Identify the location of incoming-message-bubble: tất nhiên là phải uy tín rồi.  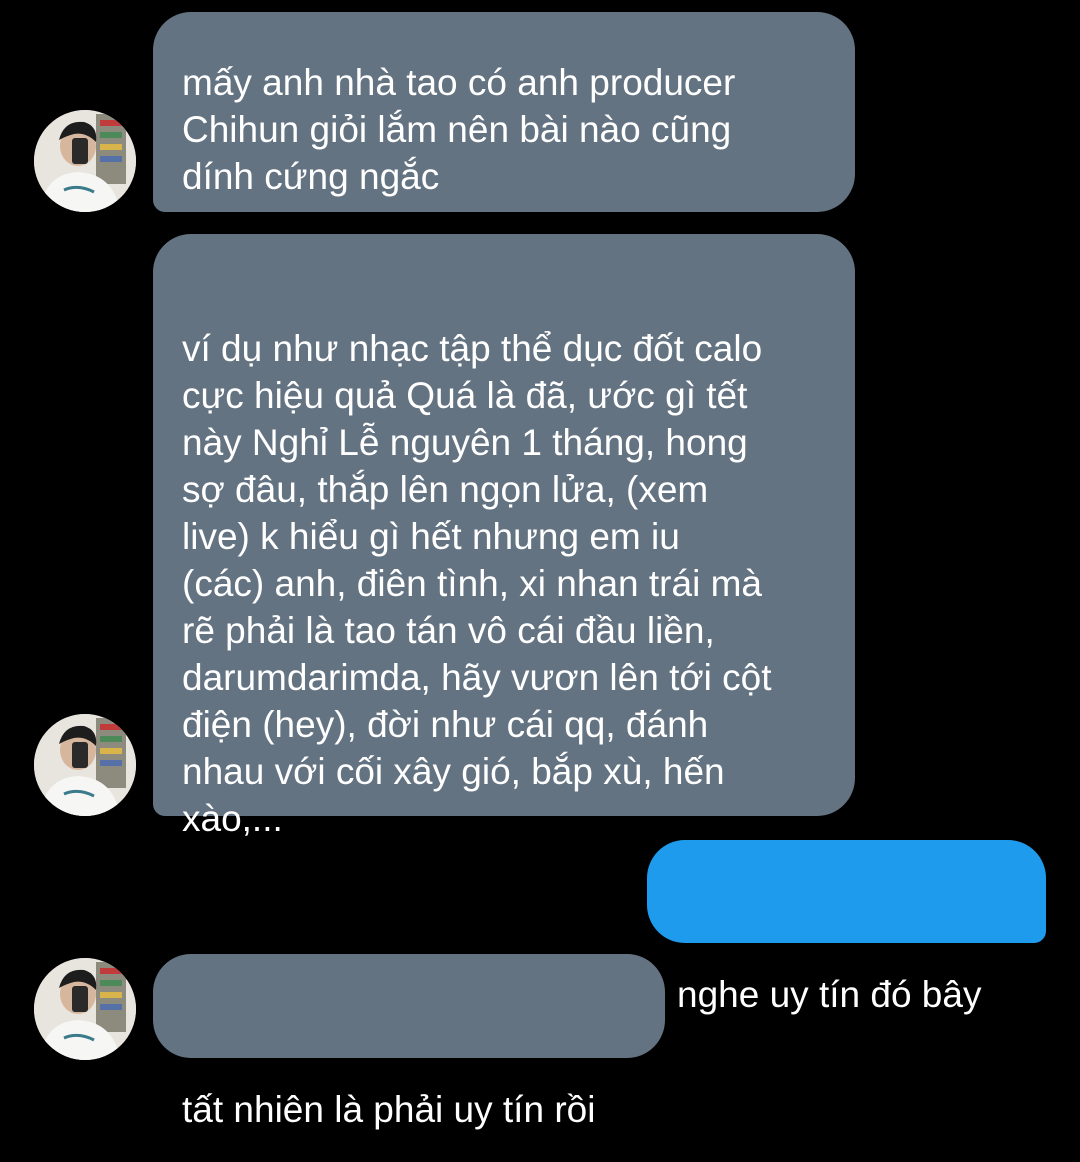
(409, 1042).